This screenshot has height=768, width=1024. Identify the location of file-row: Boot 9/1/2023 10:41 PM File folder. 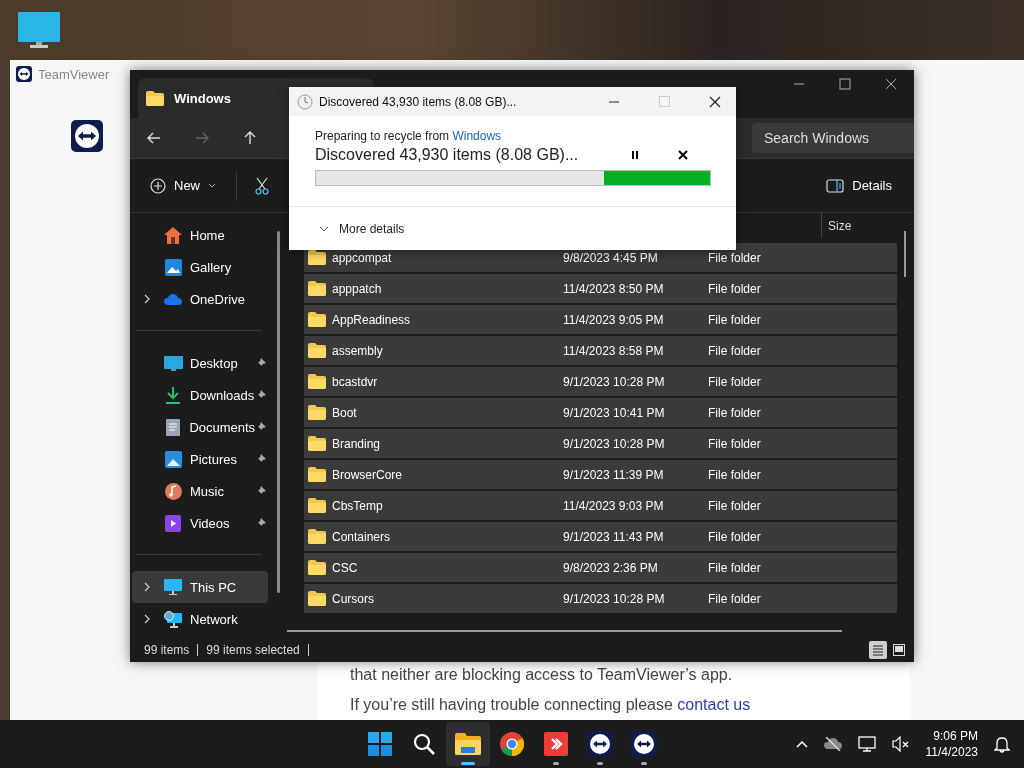
(600, 412).